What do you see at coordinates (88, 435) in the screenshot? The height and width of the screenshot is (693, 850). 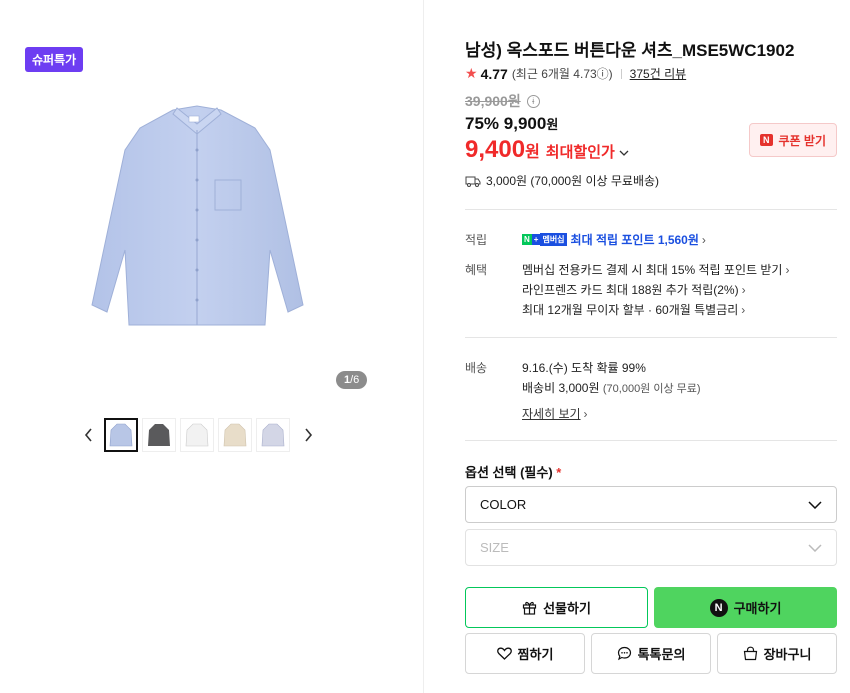 I see `chevron-left-icon` at bounding box center [88, 435].